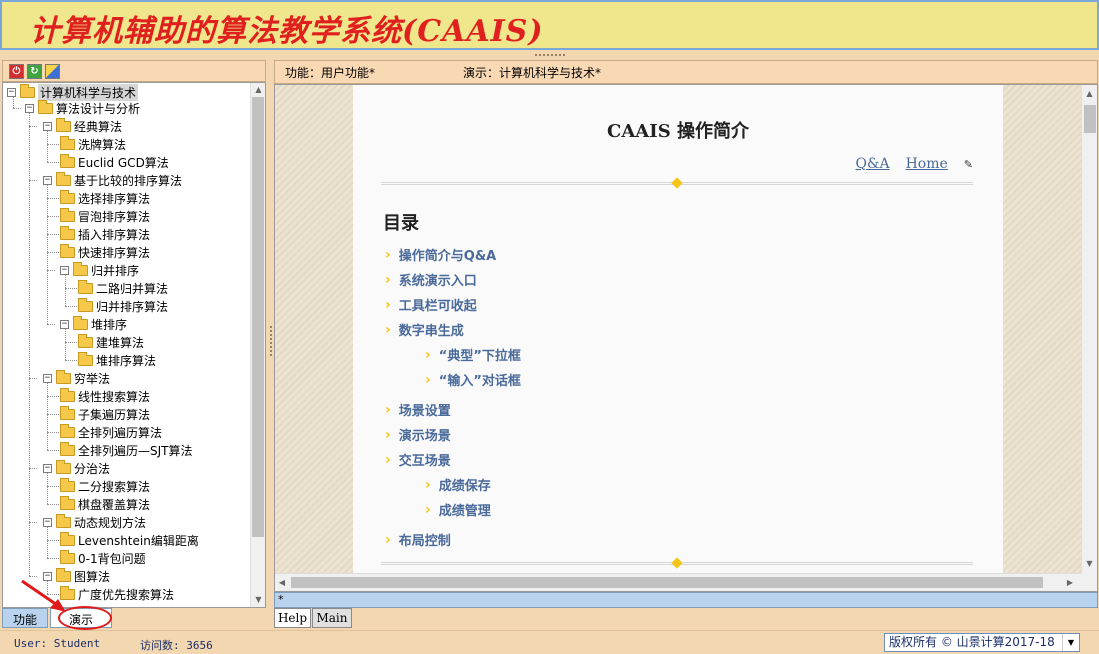 This screenshot has width=1099, height=654. What do you see at coordinates (982, 642) in the screenshot?
I see `copyright-dropdown: 版权所有 © 山景计算2017-18 ▼` at bounding box center [982, 642].